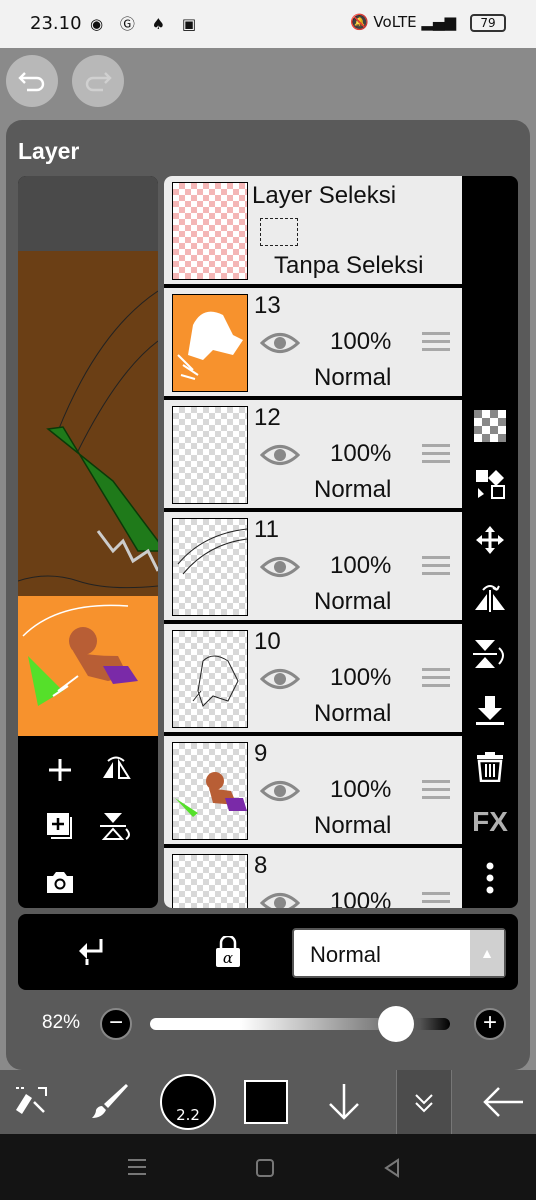 The height and width of the screenshot is (1200, 536). Describe the element at coordinates (188, 1115) in the screenshot. I see `brush-size-value: 2.2` at that location.